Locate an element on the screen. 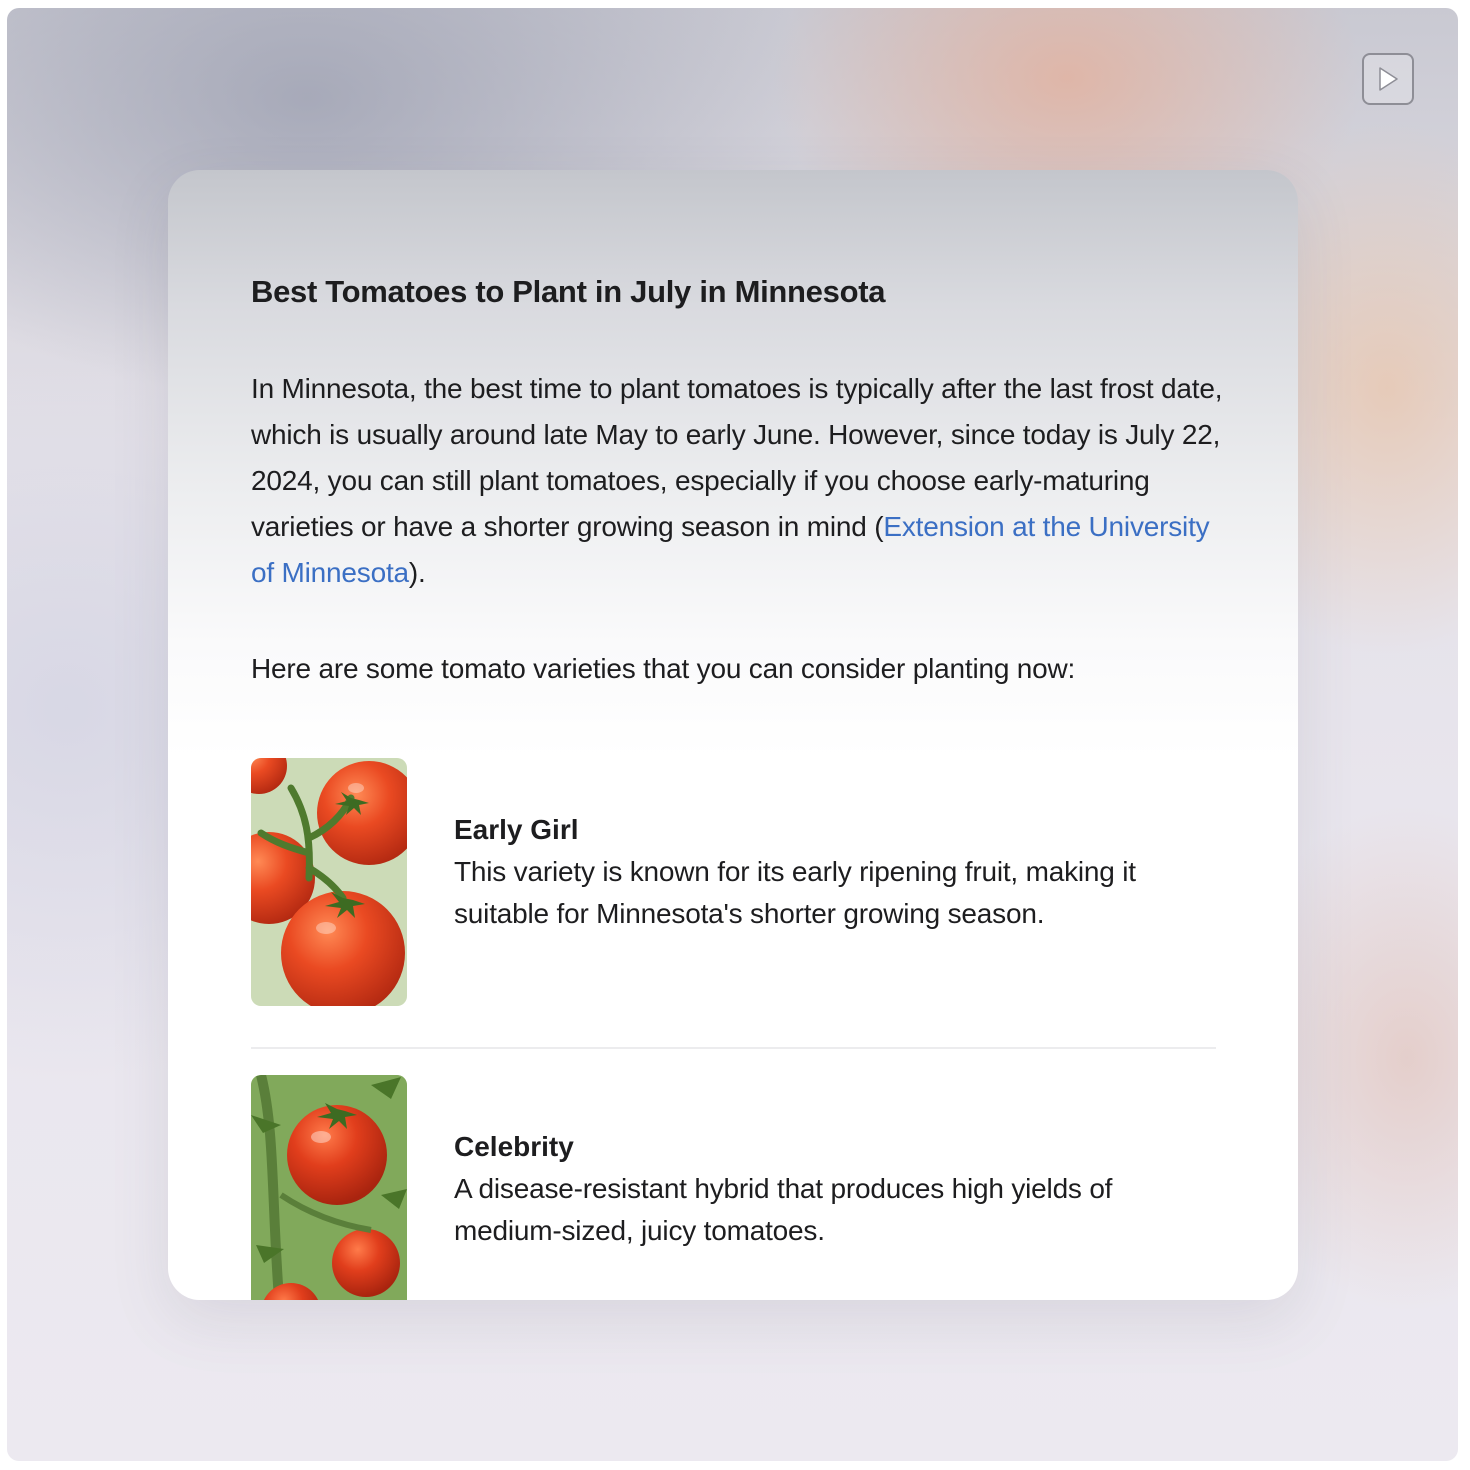 This screenshot has width=1470, height=1470. variety-name: Celebrity is located at coordinates (514, 1146).